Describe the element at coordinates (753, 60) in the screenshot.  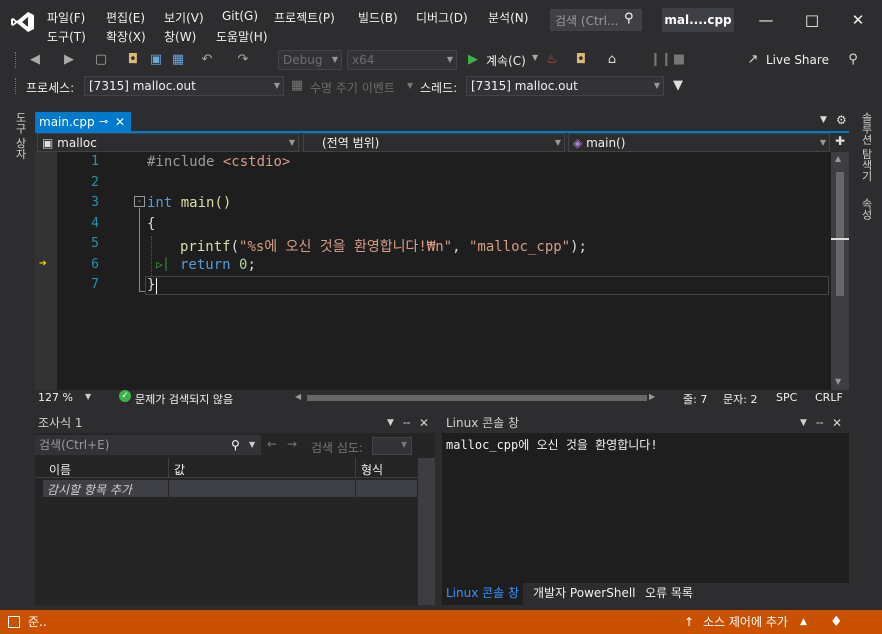
I see `live-share-icon: ↗` at that location.